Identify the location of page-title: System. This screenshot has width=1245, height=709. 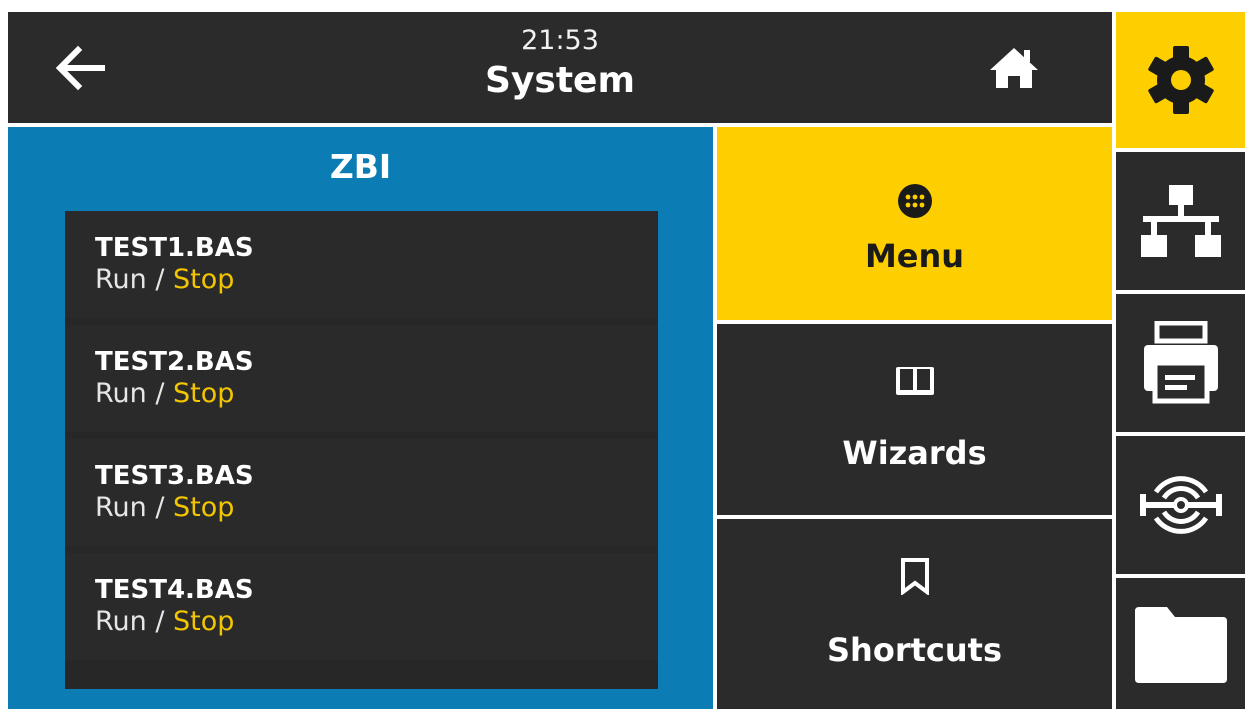
(560, 80).